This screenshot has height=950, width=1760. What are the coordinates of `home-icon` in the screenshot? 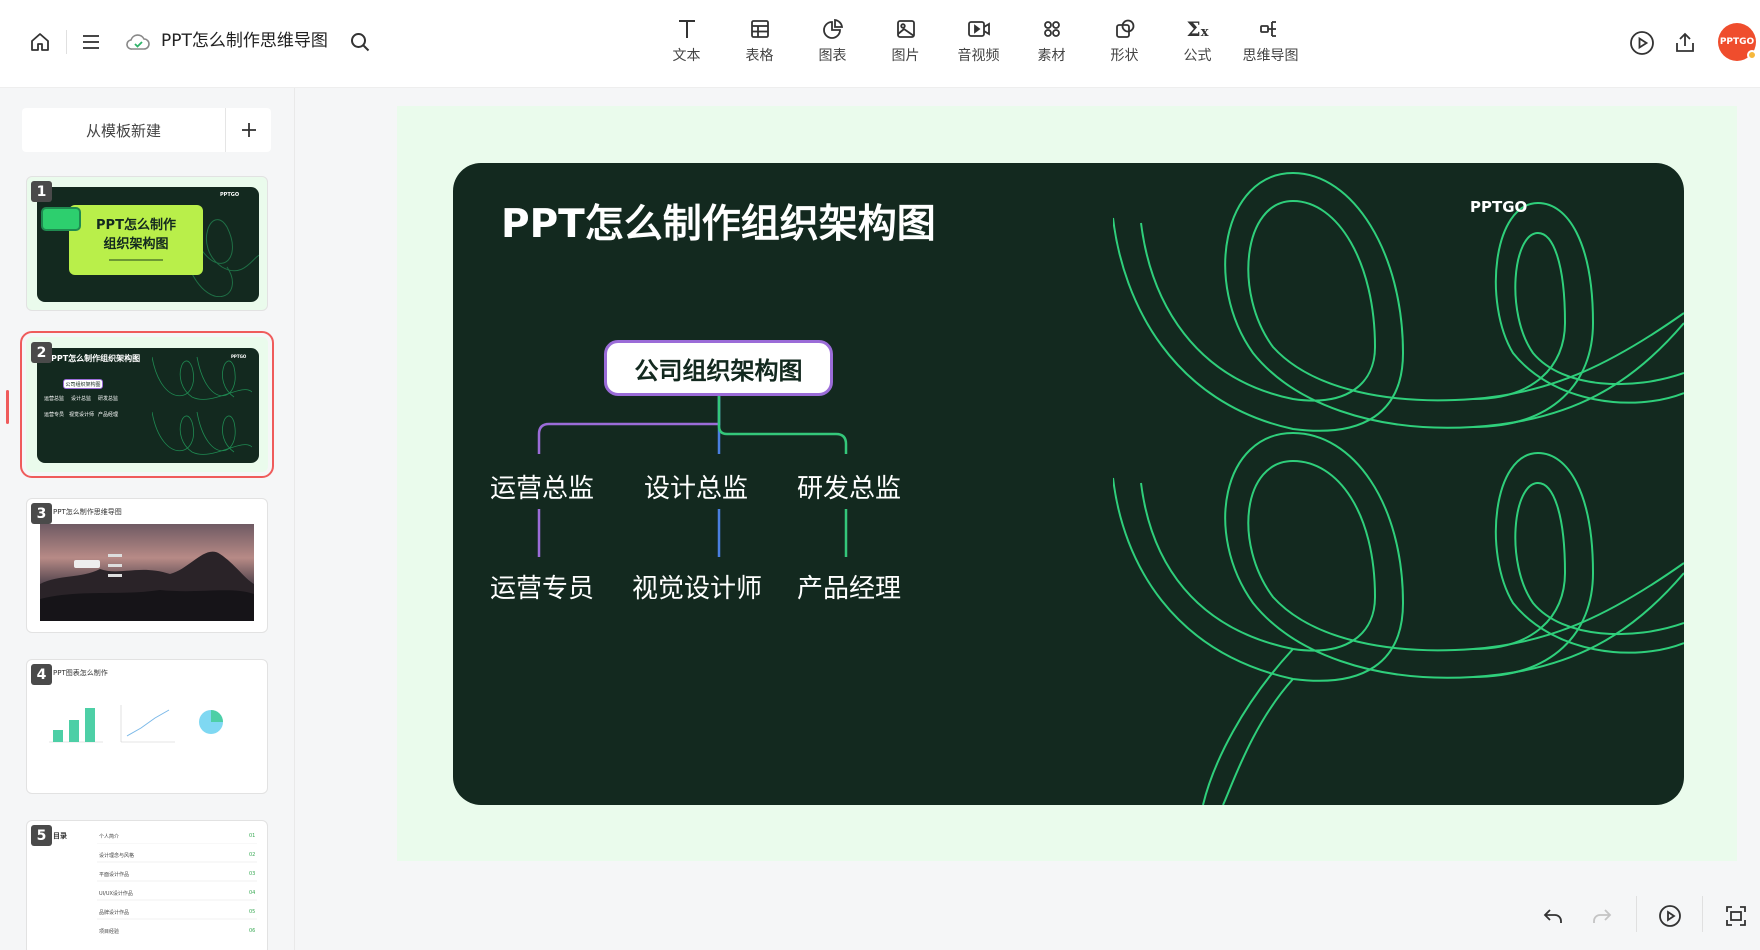 It's located at (40, 42).